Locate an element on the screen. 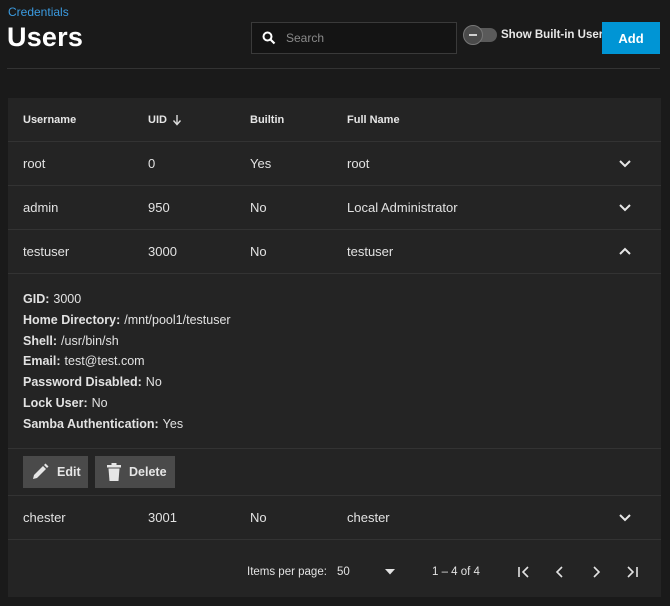 The height and width of the screenshot is (606, 670). search-box is located at coordinates (354, 38).